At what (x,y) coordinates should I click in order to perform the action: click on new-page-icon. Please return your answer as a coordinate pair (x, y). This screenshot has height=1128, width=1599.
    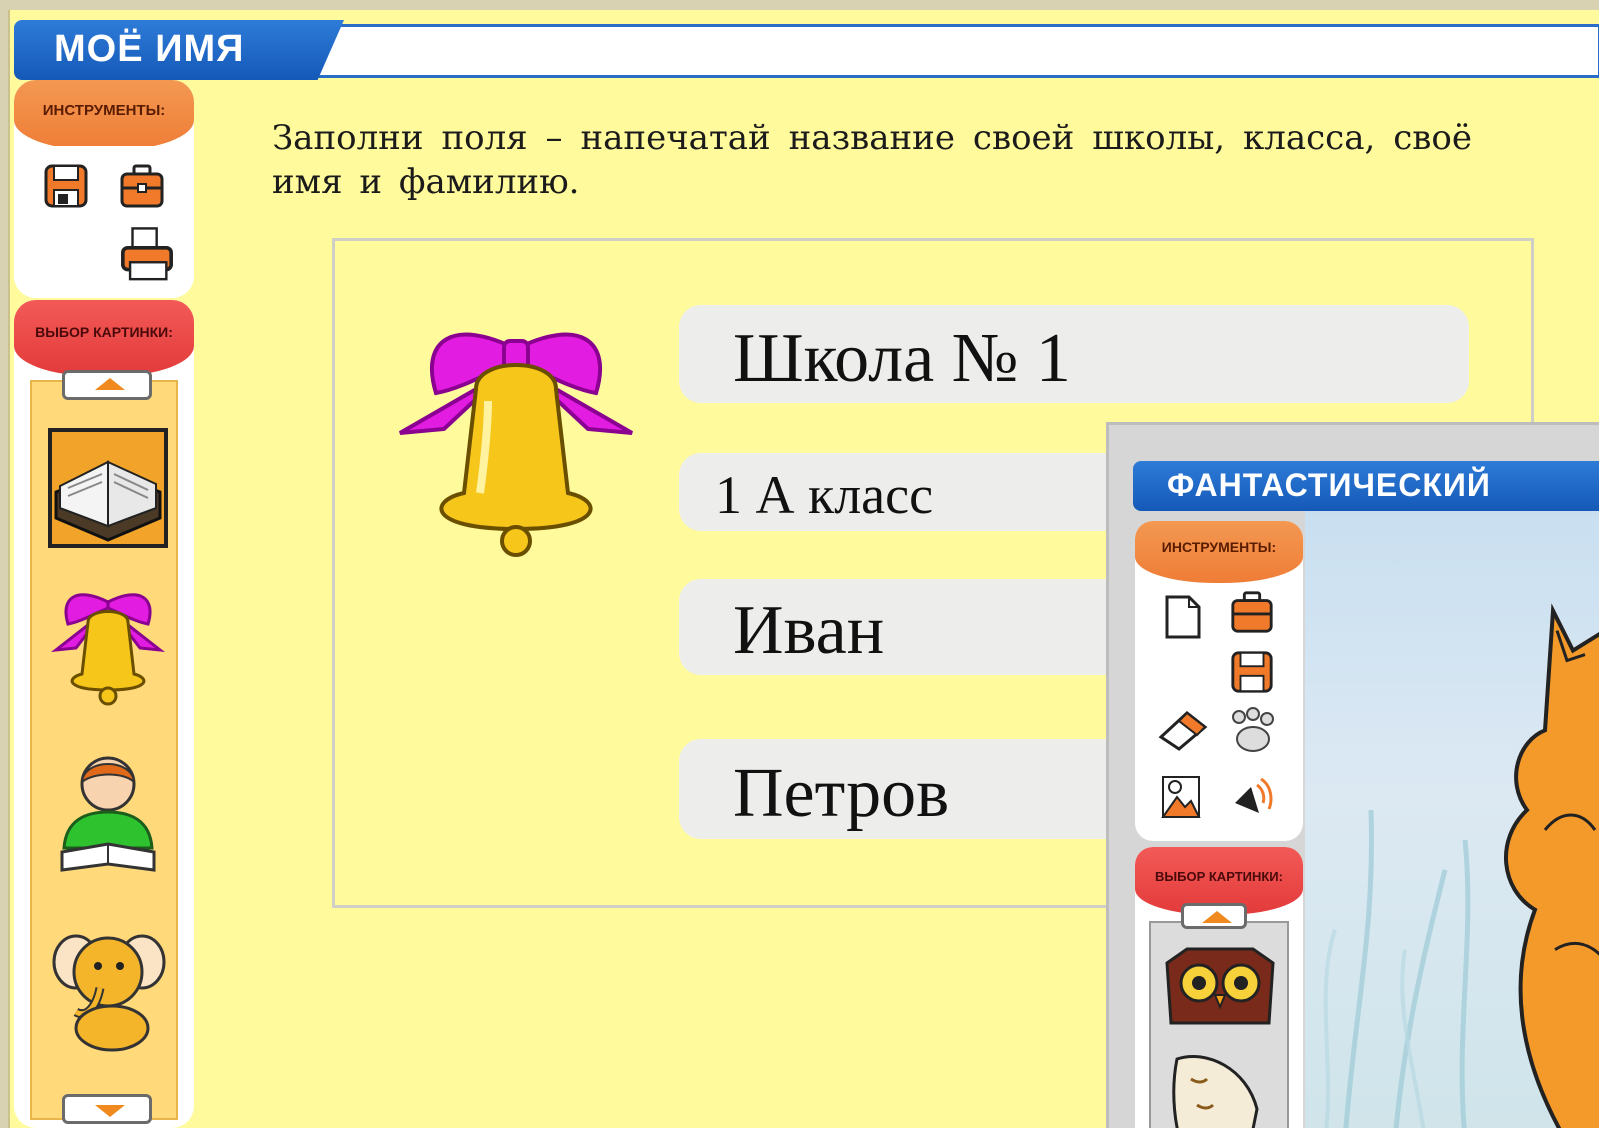
    Looking at the image, I should click on (1183, 617).